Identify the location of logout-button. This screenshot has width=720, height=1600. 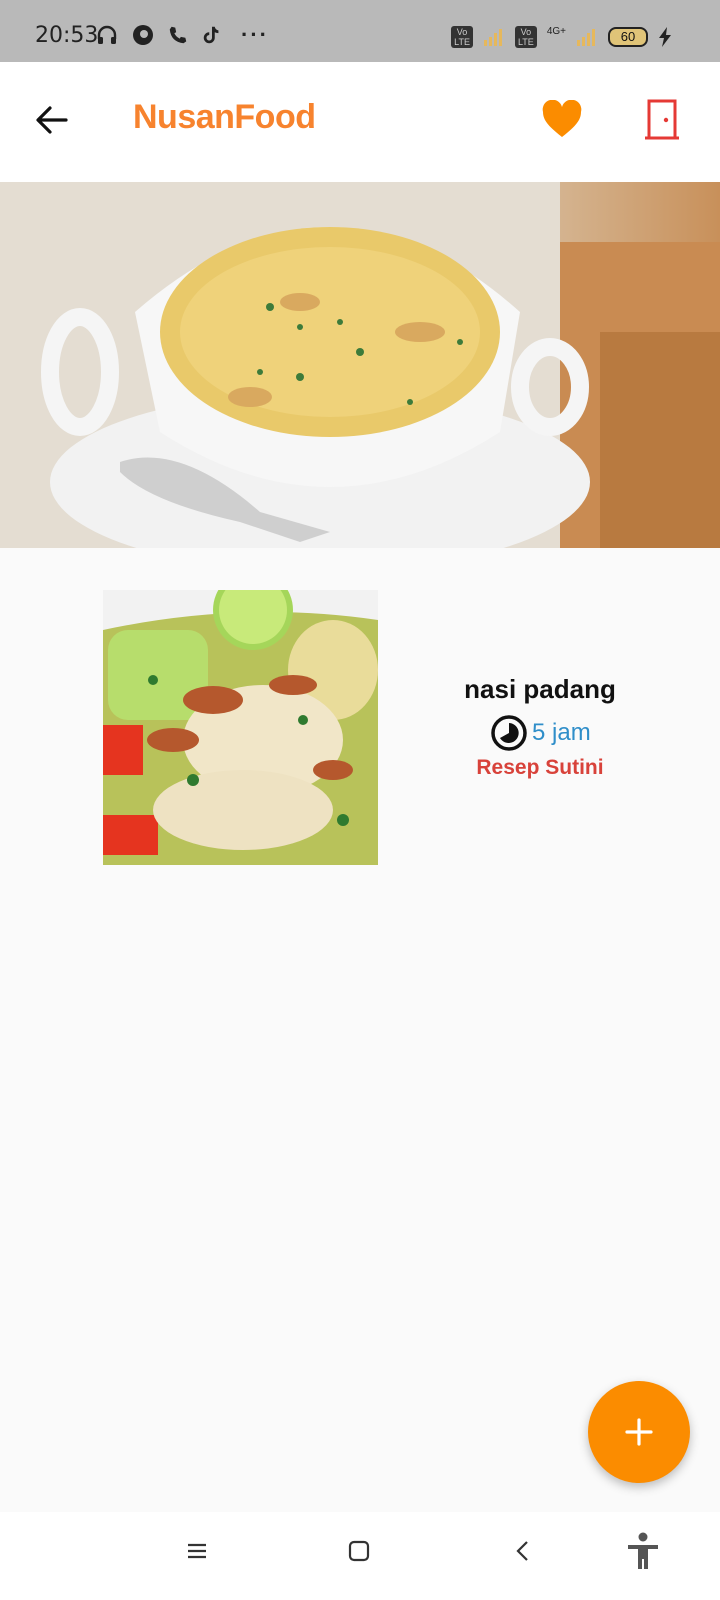
(662, 119).